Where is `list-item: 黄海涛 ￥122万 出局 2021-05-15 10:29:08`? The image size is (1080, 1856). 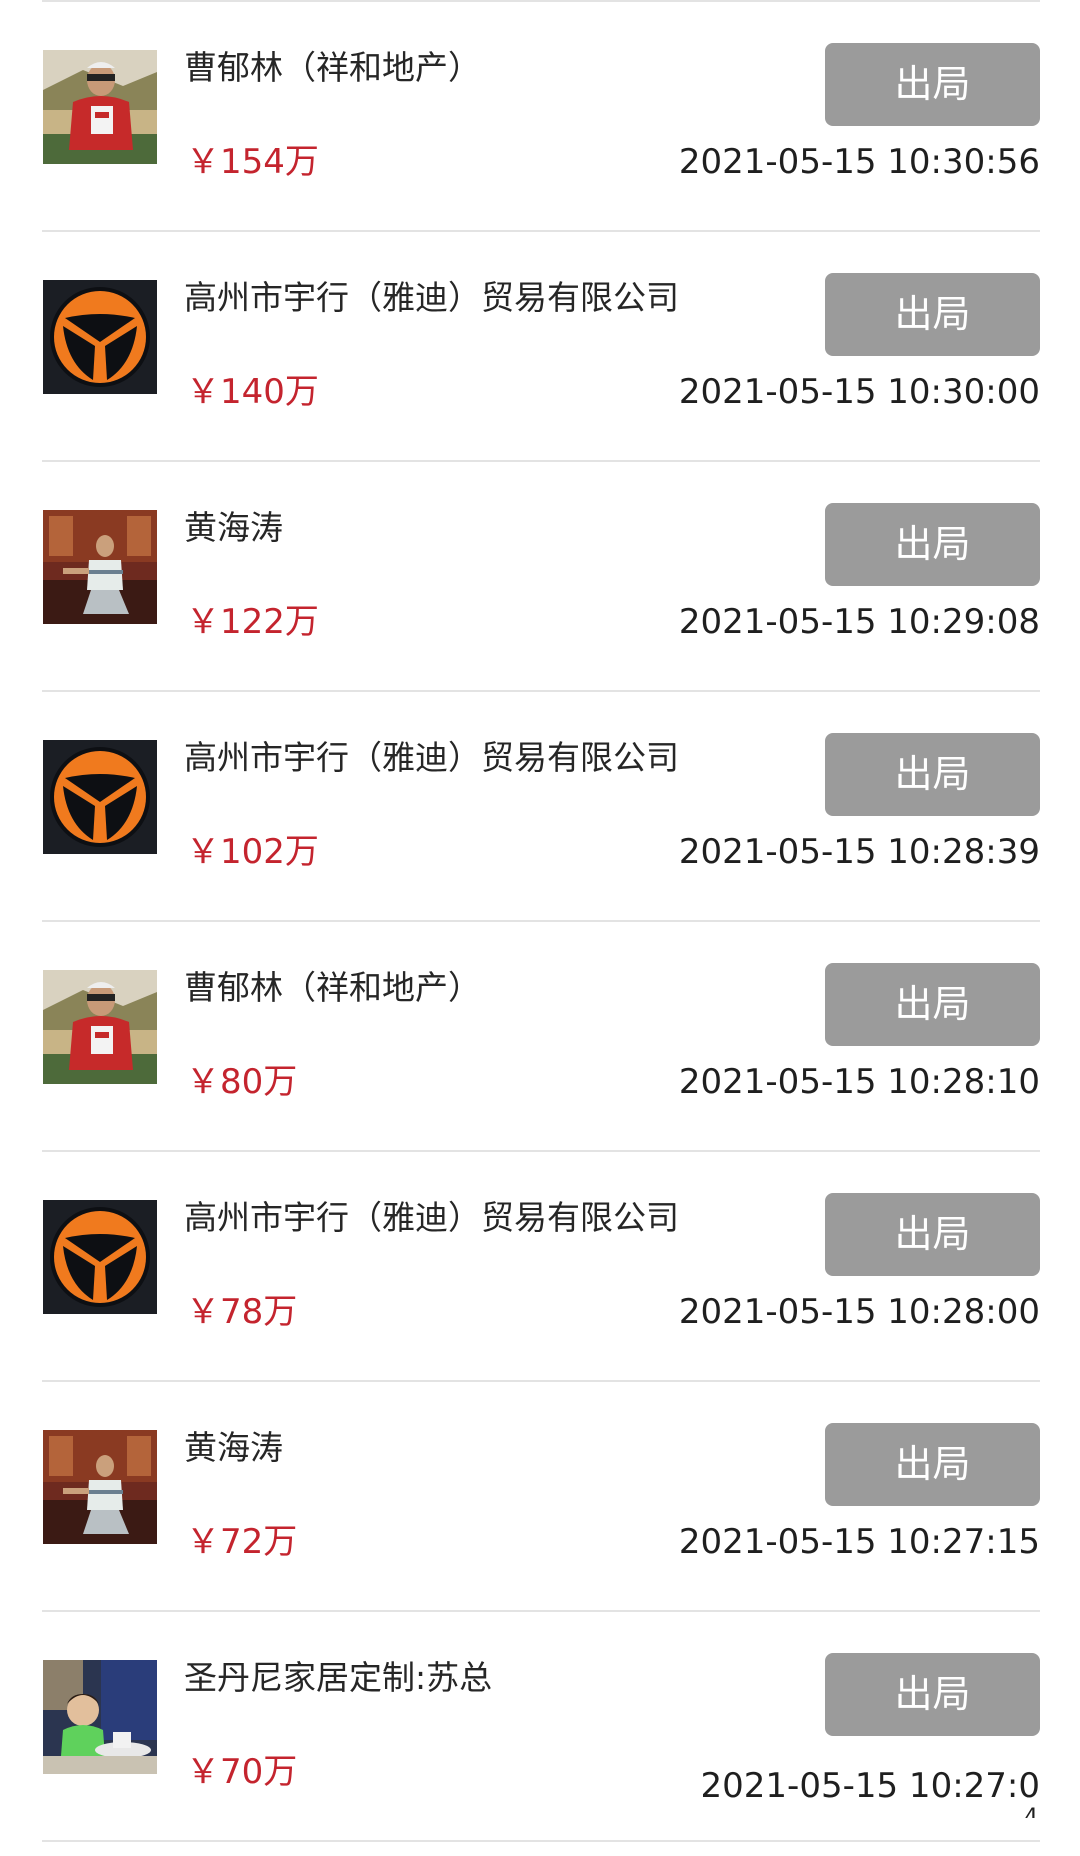
list-item: 黄海涛 ￥122万 出局 2021-05-15 10:29:08 is located at coordinates (540, 575).